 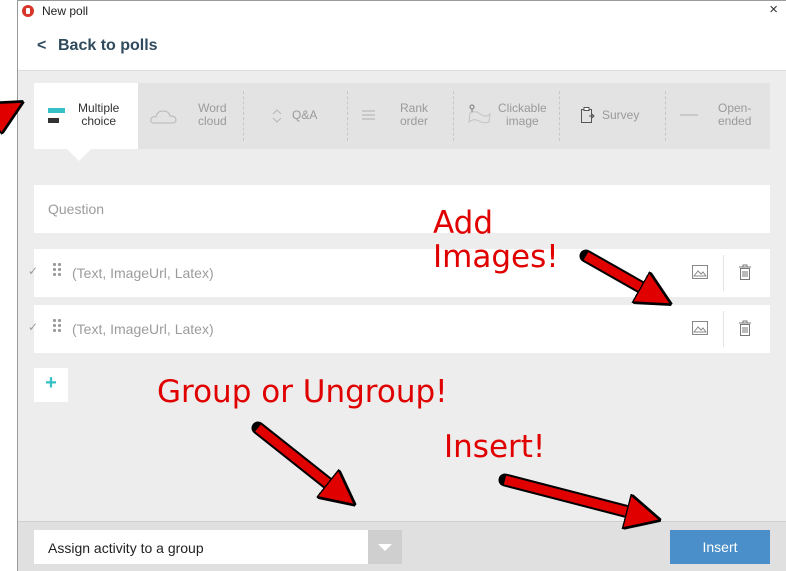 What do you see at coordinates (495, 447) in the screenshot?
I see `annotation-insert: Insert!` at bounding box center [495, 447].